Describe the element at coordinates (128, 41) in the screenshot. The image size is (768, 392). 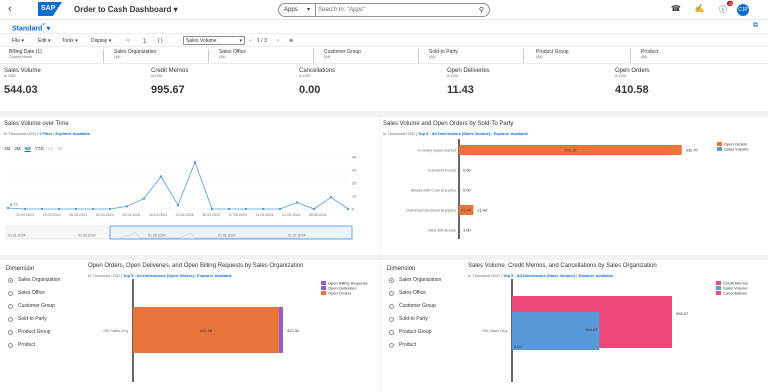
I see `filter-icon: ▿` at that location.